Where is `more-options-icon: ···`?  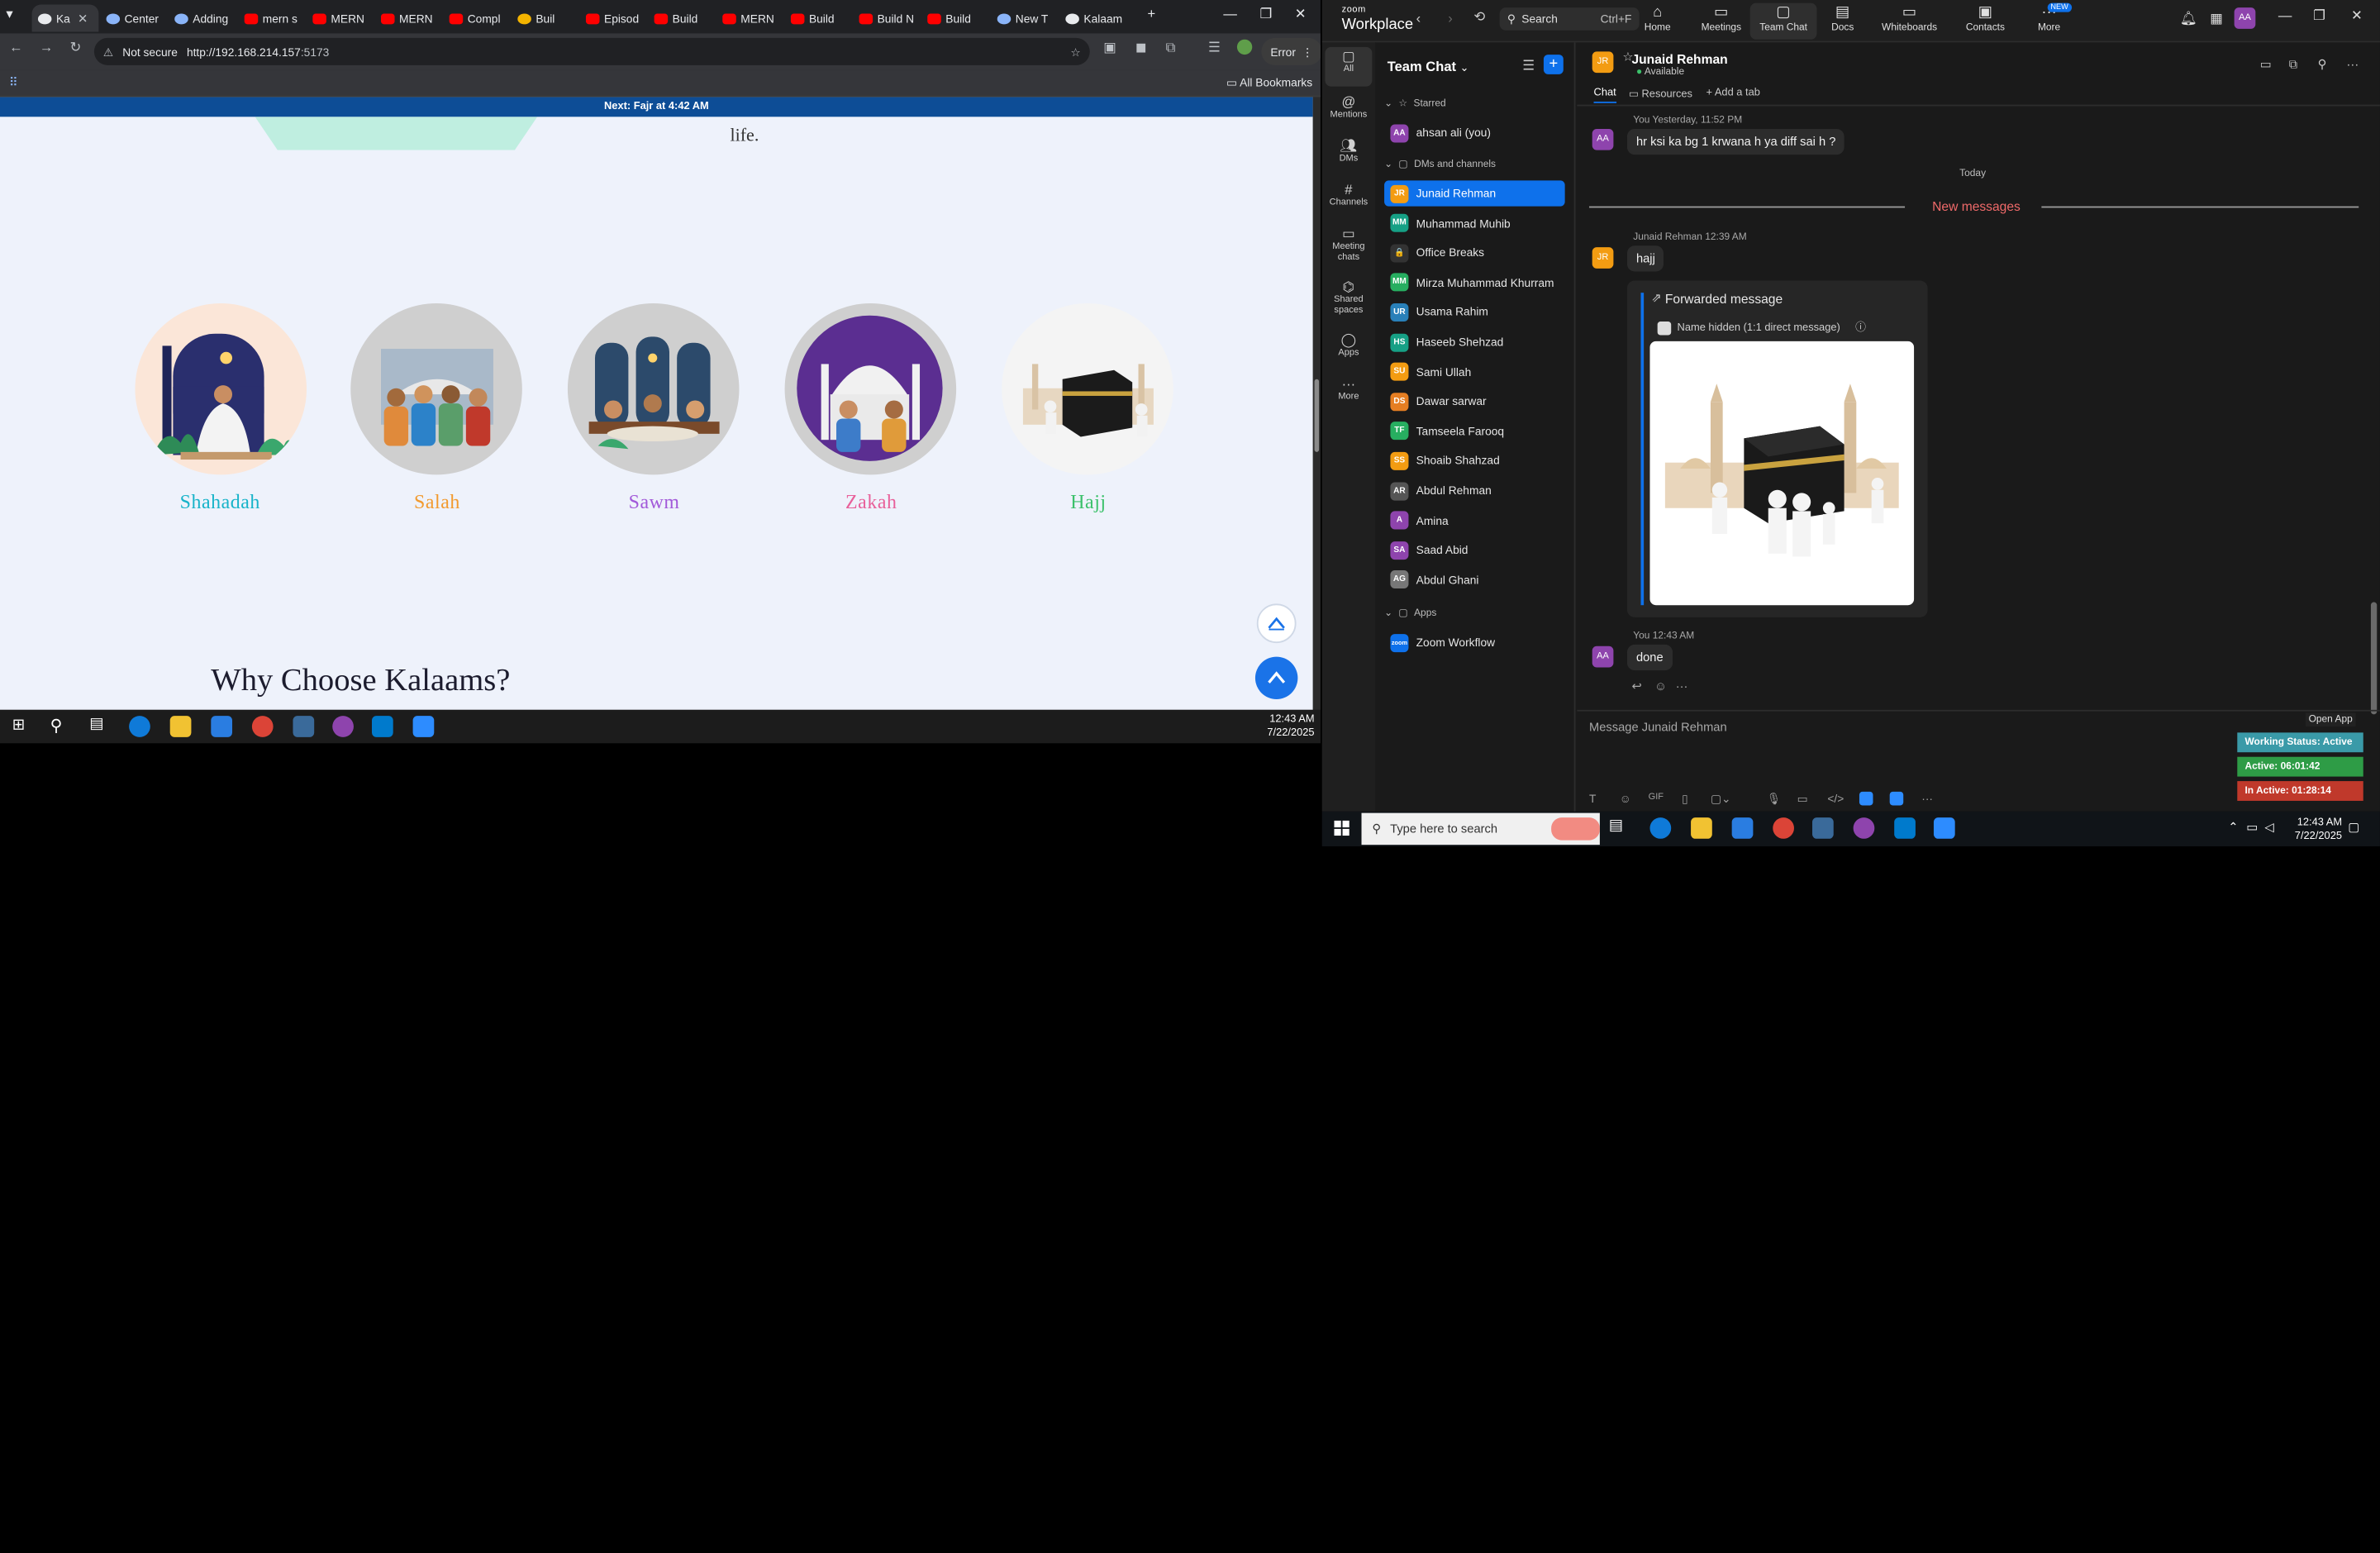
more-options-icon: ··· is located at coordinates (2353, 65).